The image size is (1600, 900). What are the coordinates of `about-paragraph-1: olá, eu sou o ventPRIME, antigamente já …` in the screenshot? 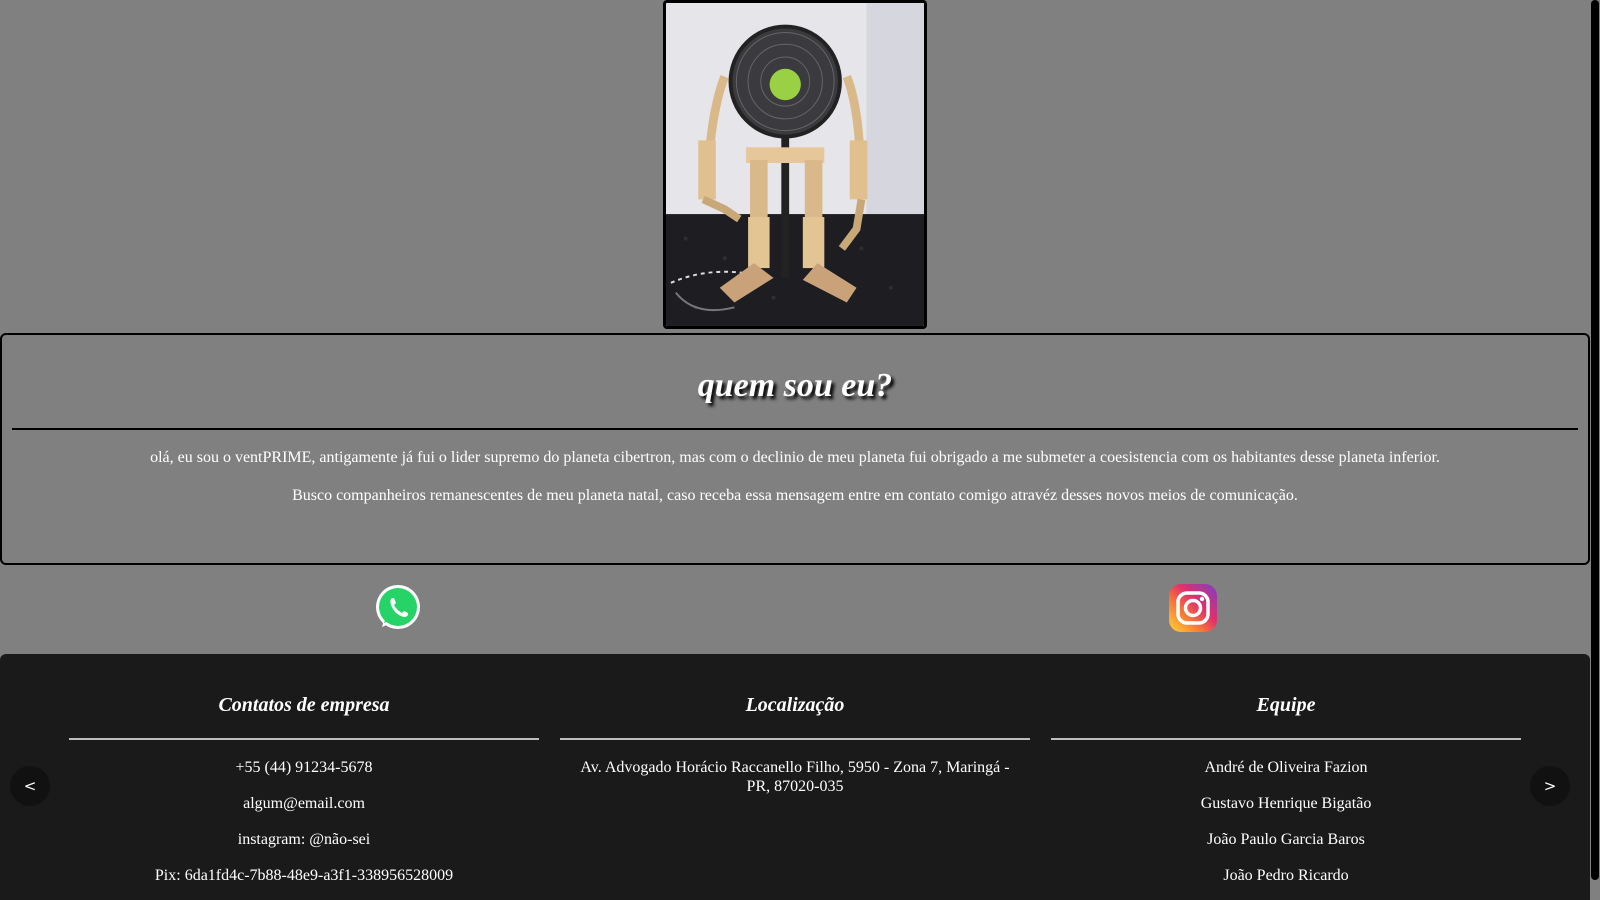 It's located at (795, 457).